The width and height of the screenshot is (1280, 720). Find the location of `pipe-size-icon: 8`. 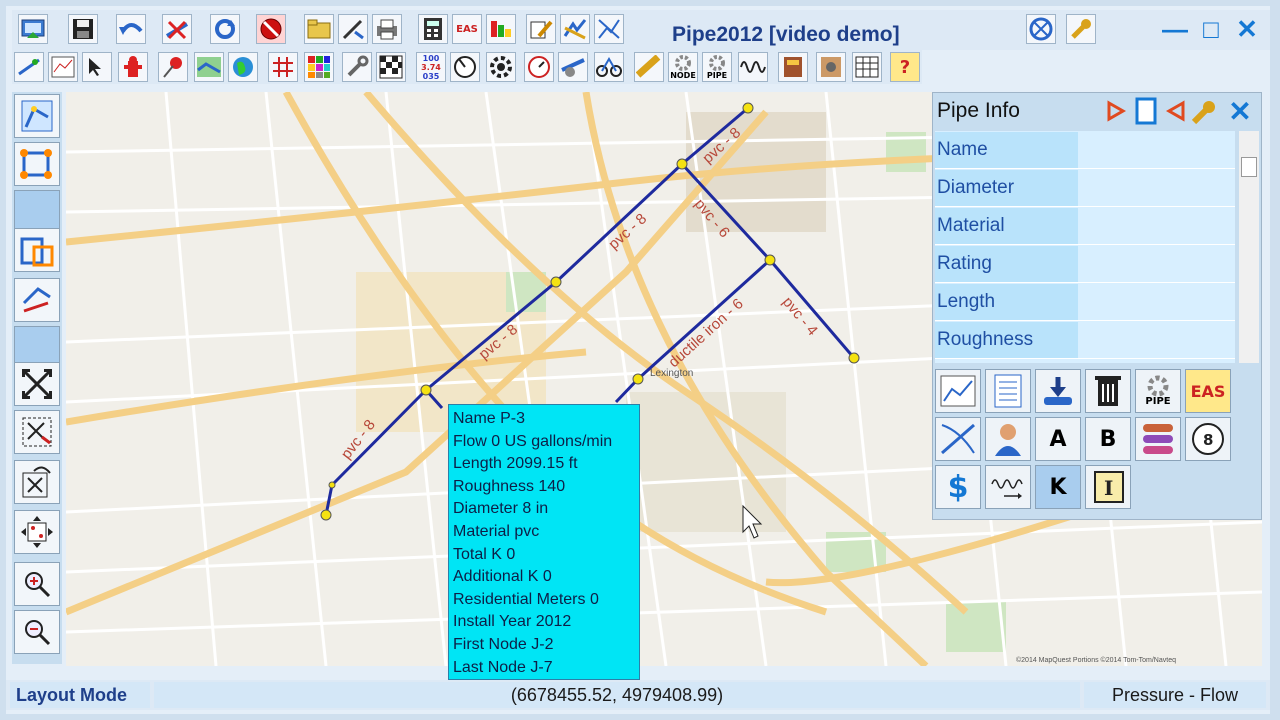

pipe-size-icon: 8 is located at coordinates (1208, 439).